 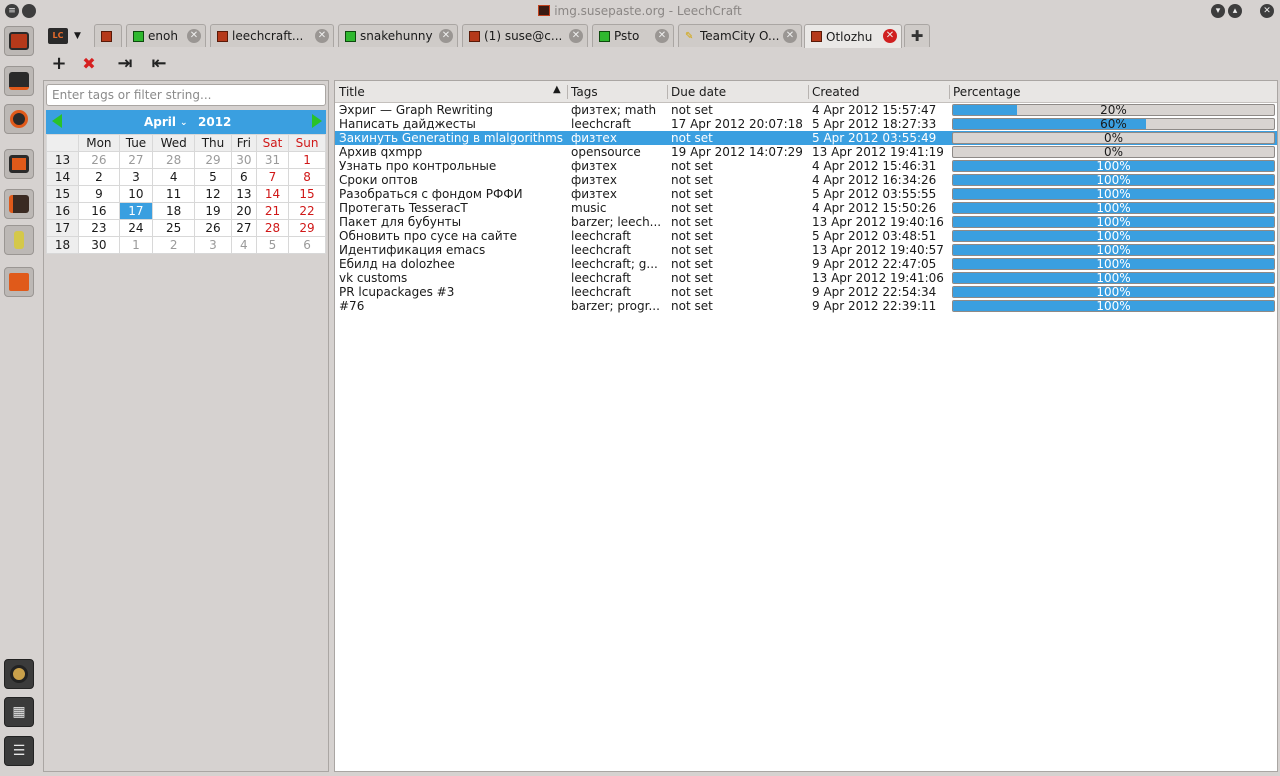 I want to click on calendar-day: 22, so click(x=307, y=211).